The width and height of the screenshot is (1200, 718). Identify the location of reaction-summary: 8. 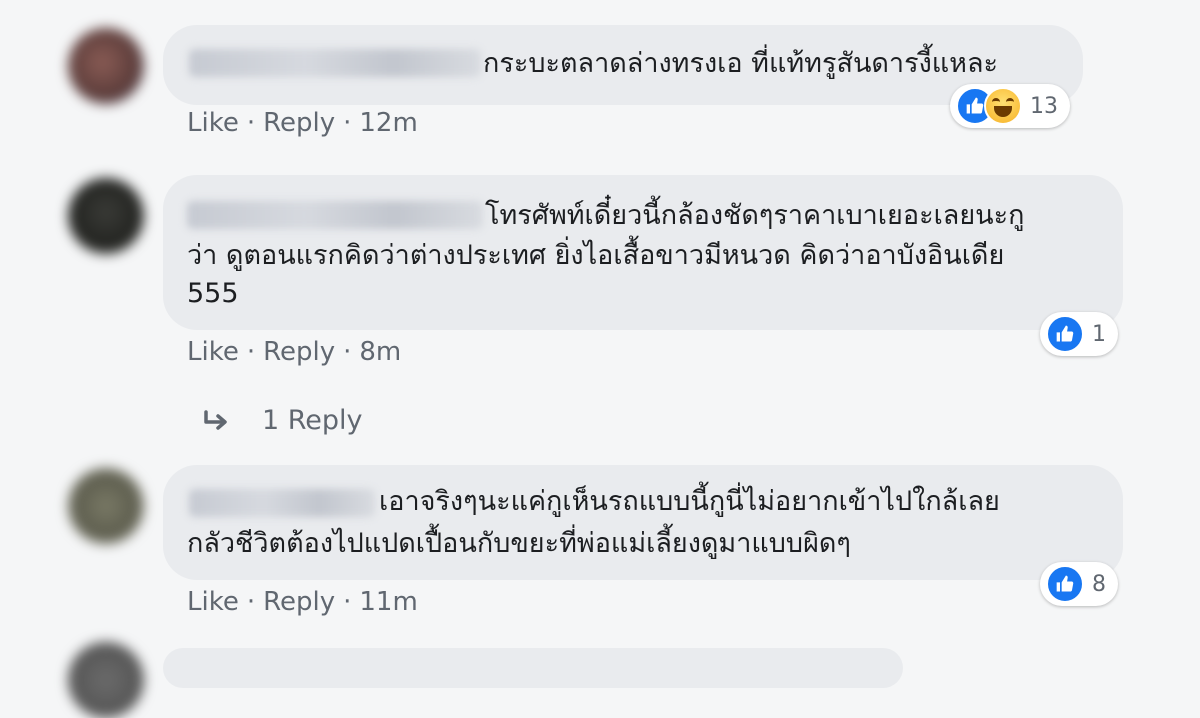
(1079, 584).